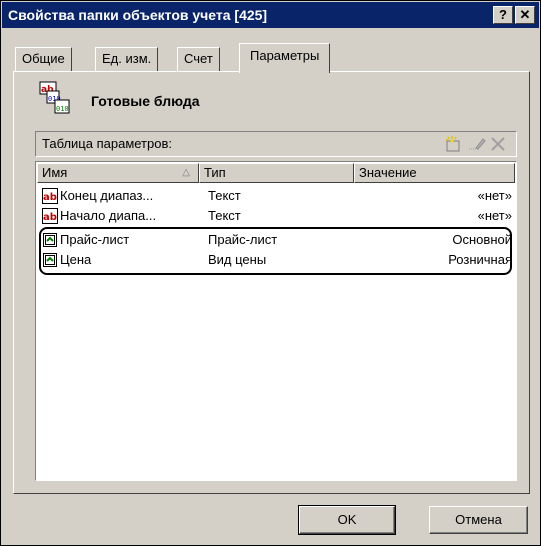 Image resolution: width=541 pixels, height=546 pixels. I want to click on edit-icon, so click(476, 144).